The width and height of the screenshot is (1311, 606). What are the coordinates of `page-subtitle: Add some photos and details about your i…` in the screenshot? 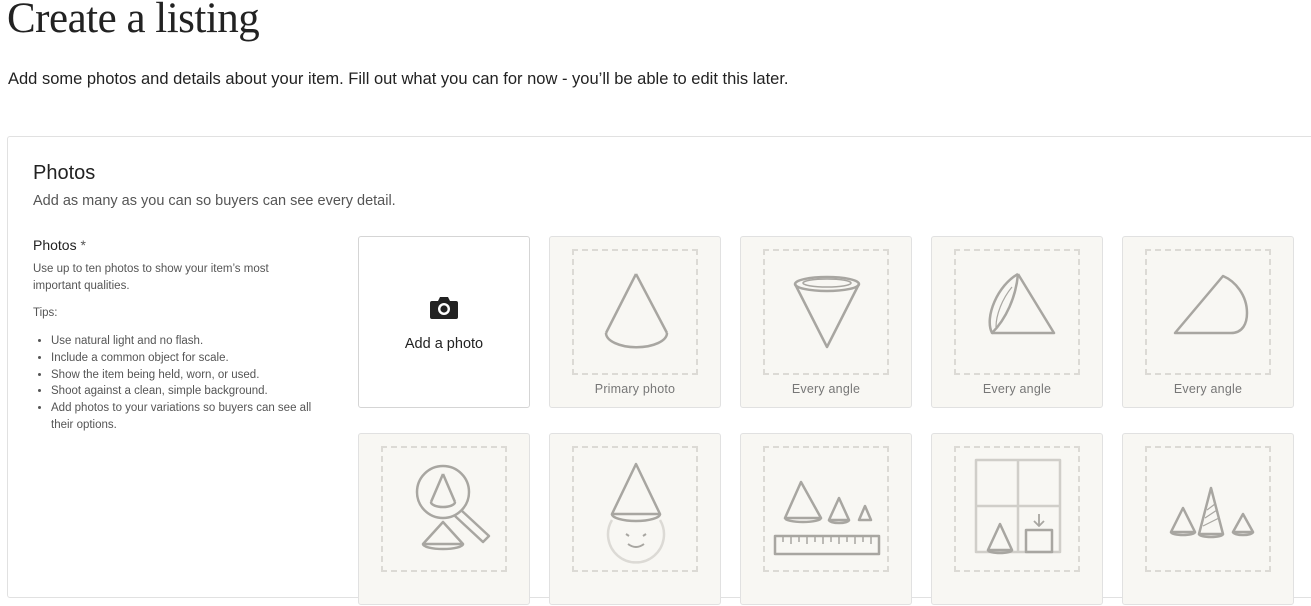 It's located at (398, 79).